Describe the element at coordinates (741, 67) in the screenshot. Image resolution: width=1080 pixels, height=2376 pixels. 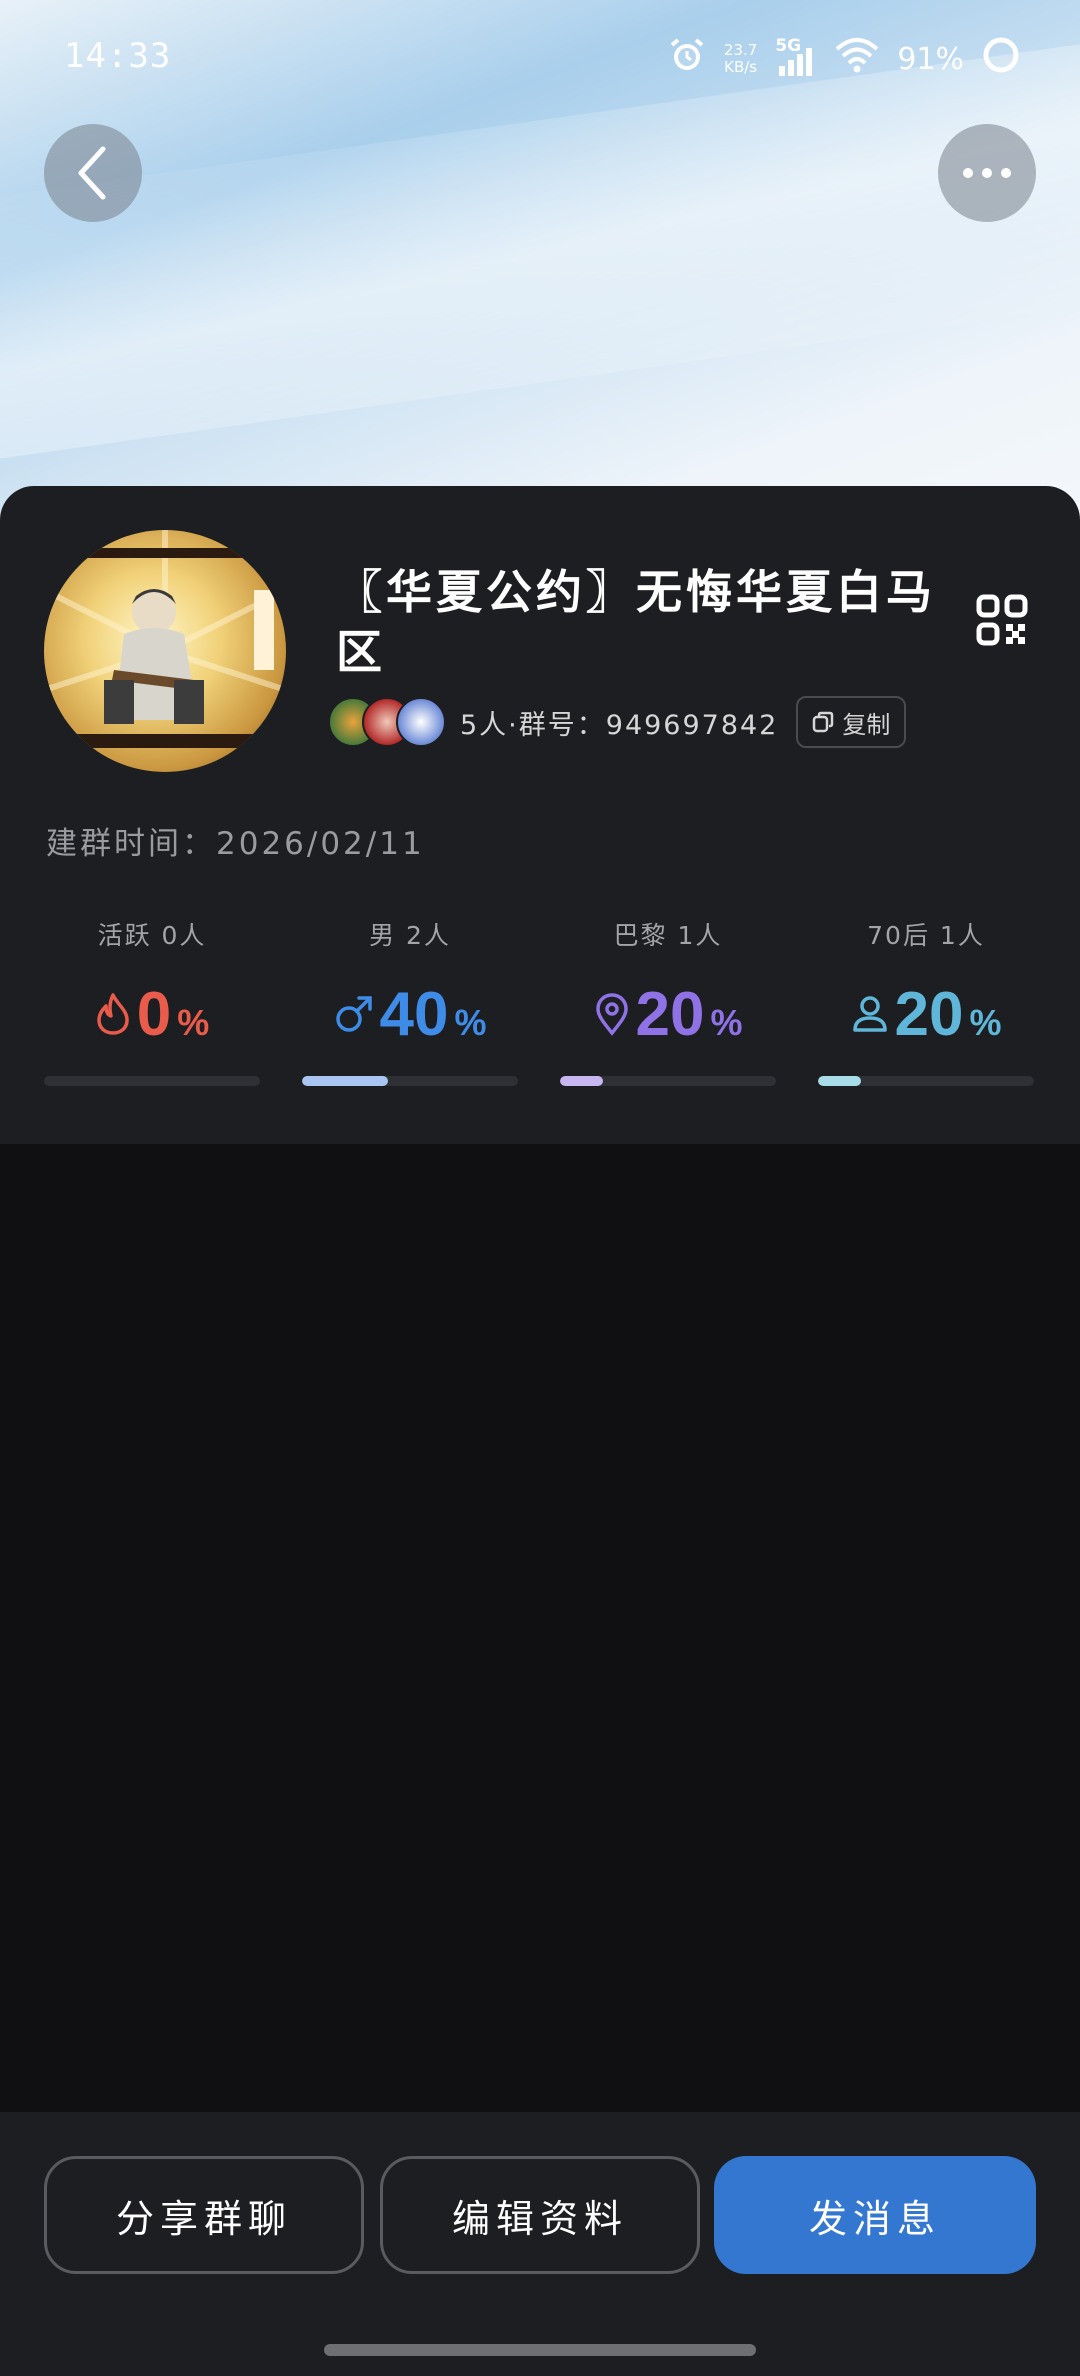
I see `speed-unit: KB/s` at that location.